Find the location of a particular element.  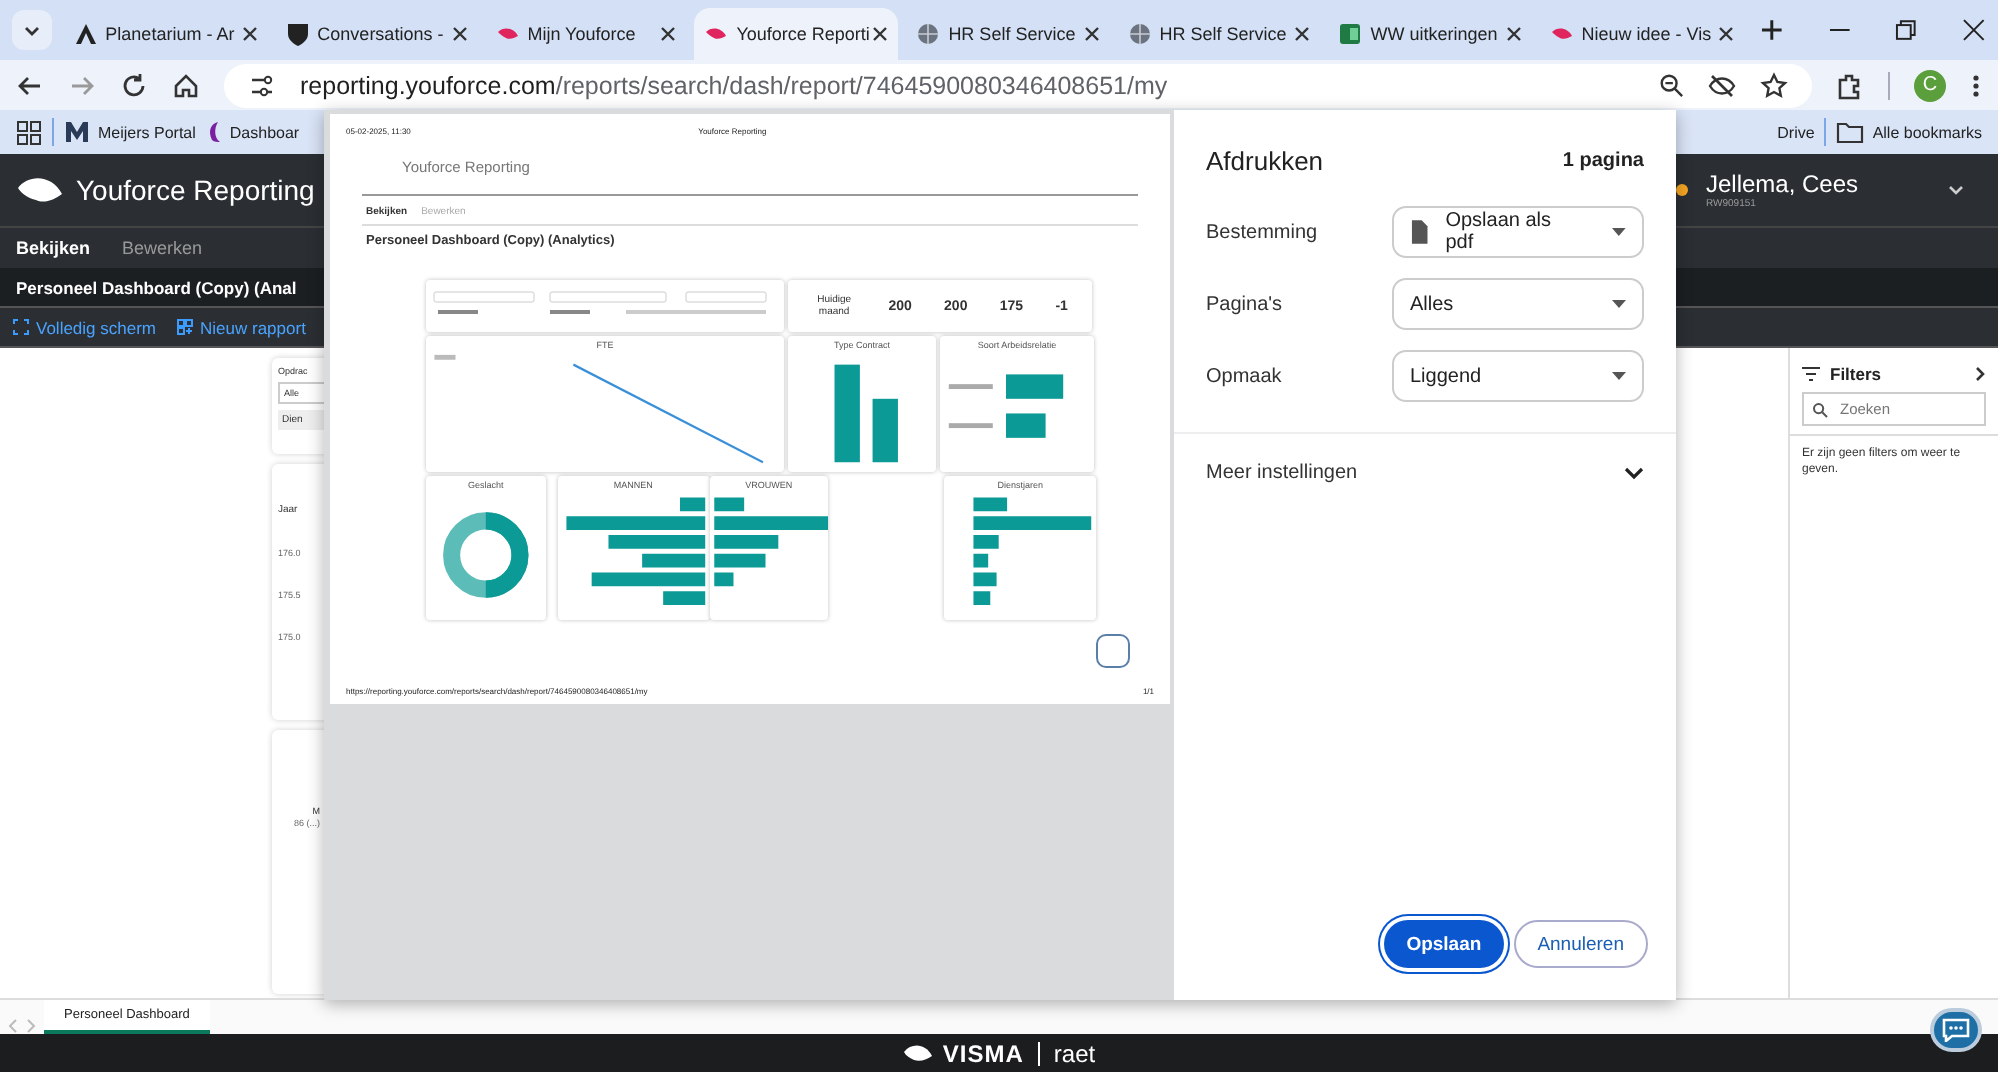

forward-icon is located at coordinates (82, 85).